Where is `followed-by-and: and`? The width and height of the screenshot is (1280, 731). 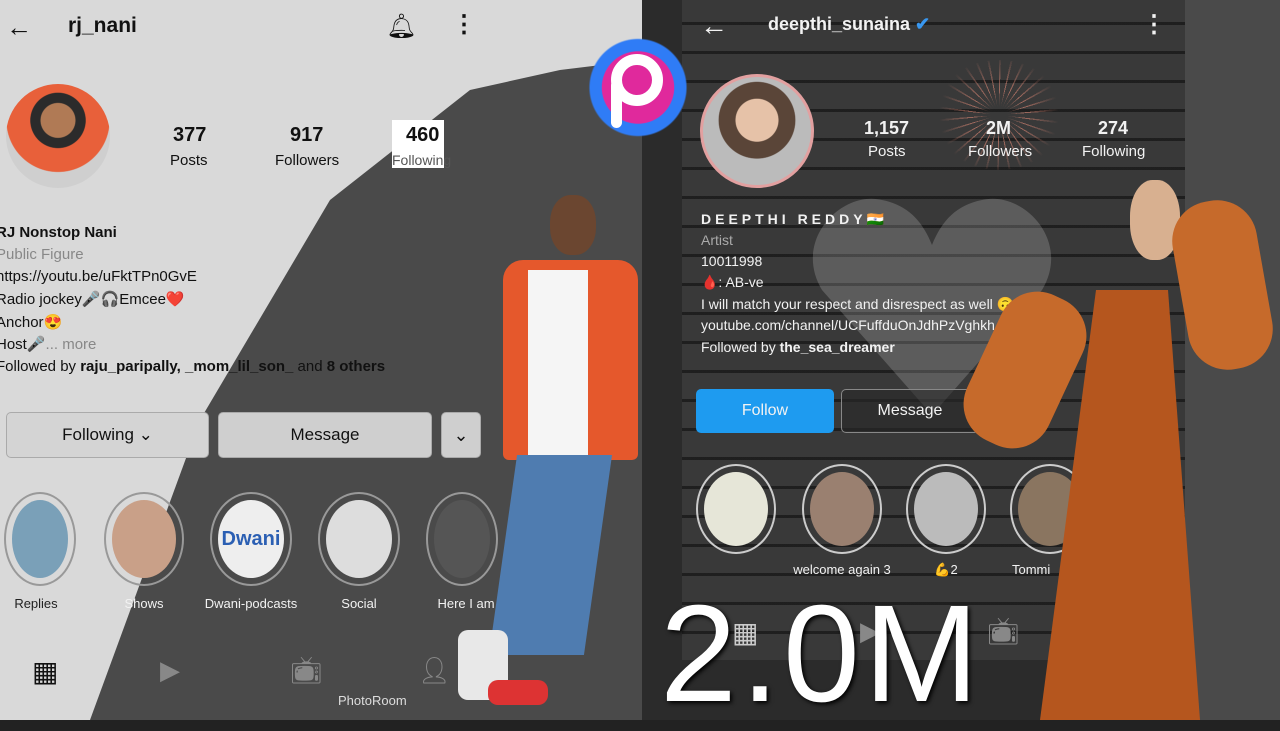
followed-by-and: and is located at coordinates (310, 366).